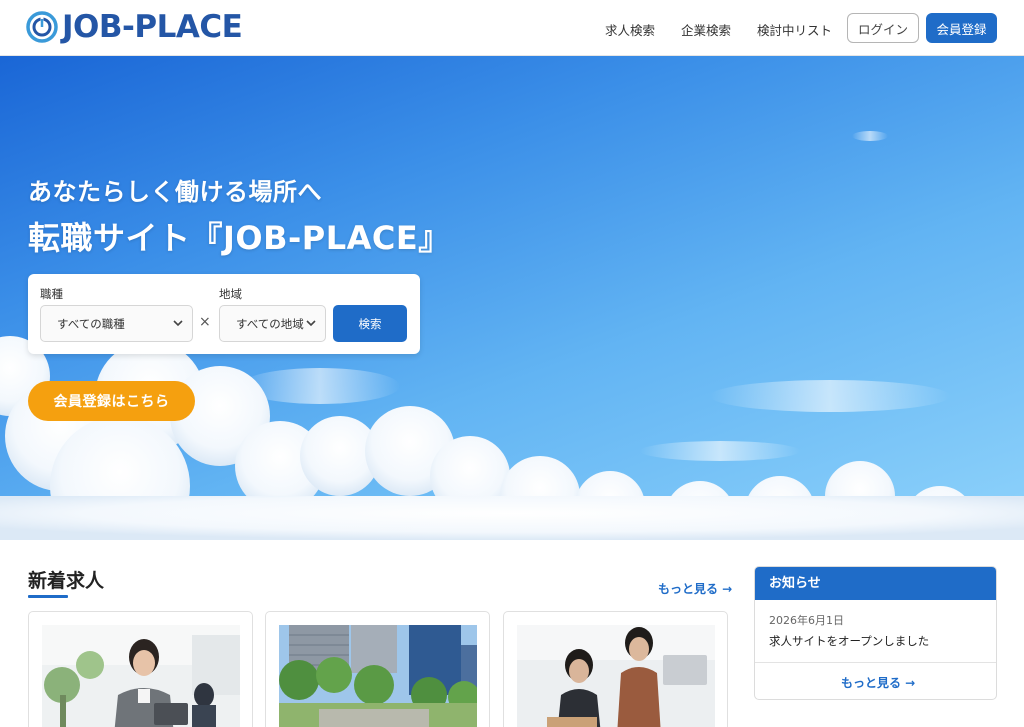  Describe the element at coordinates (48, 596) in the screenshot. I see `section-underline` at that location.